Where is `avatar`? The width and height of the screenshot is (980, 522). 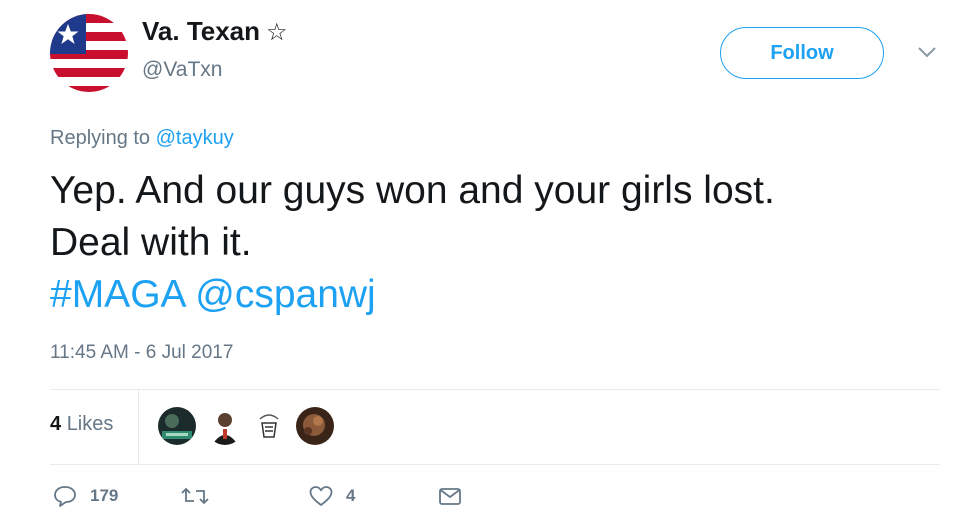 avatar is located at coordinates (89, 53).